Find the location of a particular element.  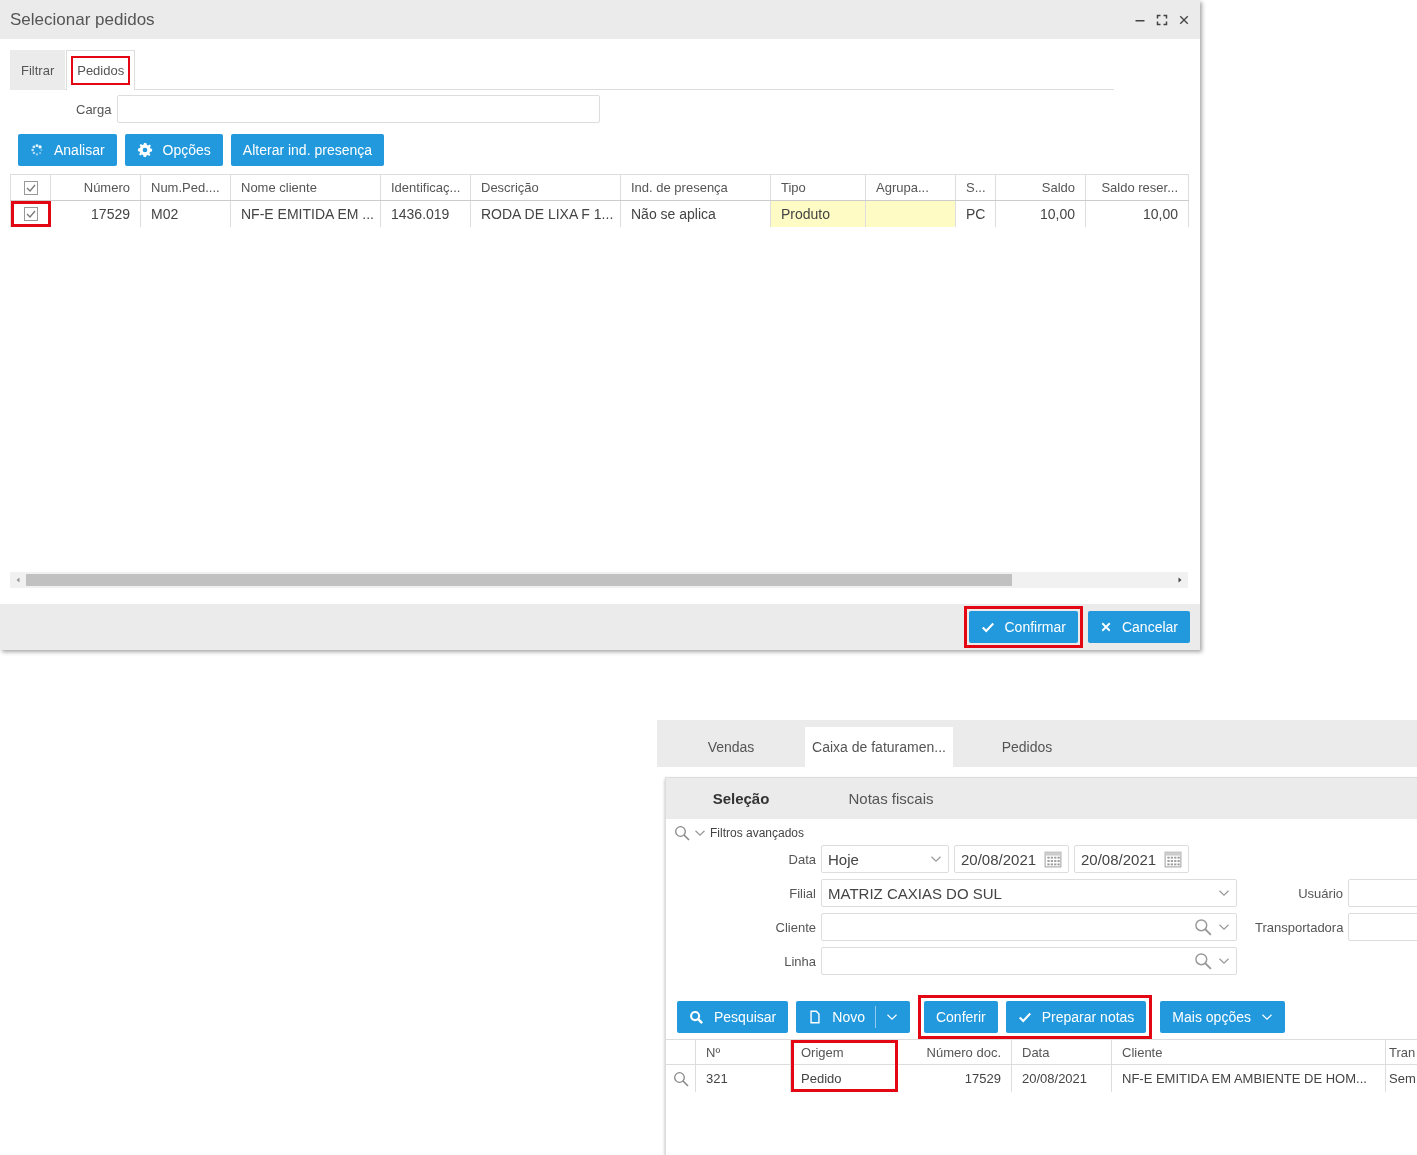

scroll-right-icon is located at coordinates (1180, 580).